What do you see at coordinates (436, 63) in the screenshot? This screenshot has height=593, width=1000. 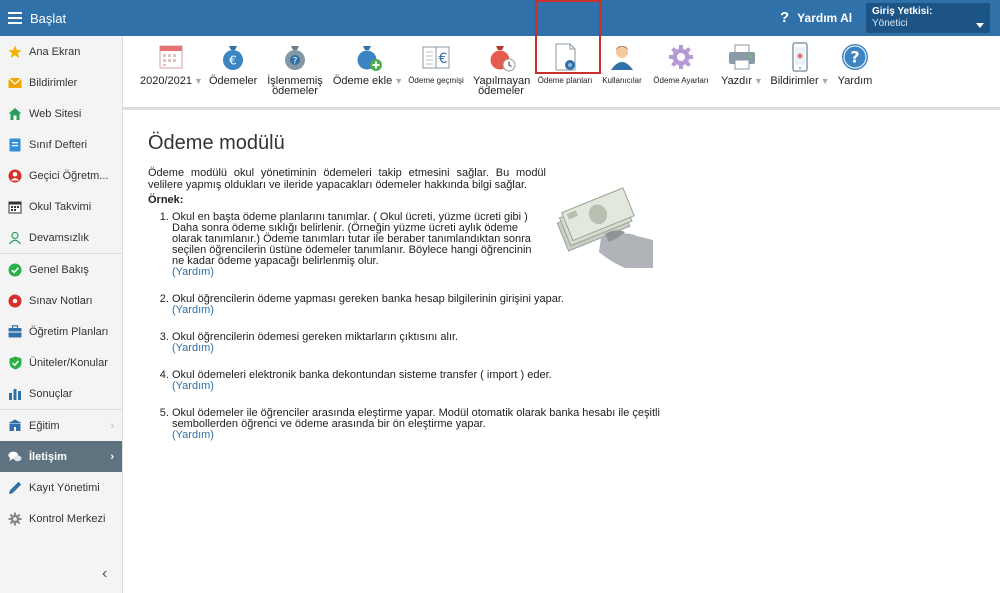 I see `payment-history-button: € Ödeme geçmişi` at bounding box center [436, 63].